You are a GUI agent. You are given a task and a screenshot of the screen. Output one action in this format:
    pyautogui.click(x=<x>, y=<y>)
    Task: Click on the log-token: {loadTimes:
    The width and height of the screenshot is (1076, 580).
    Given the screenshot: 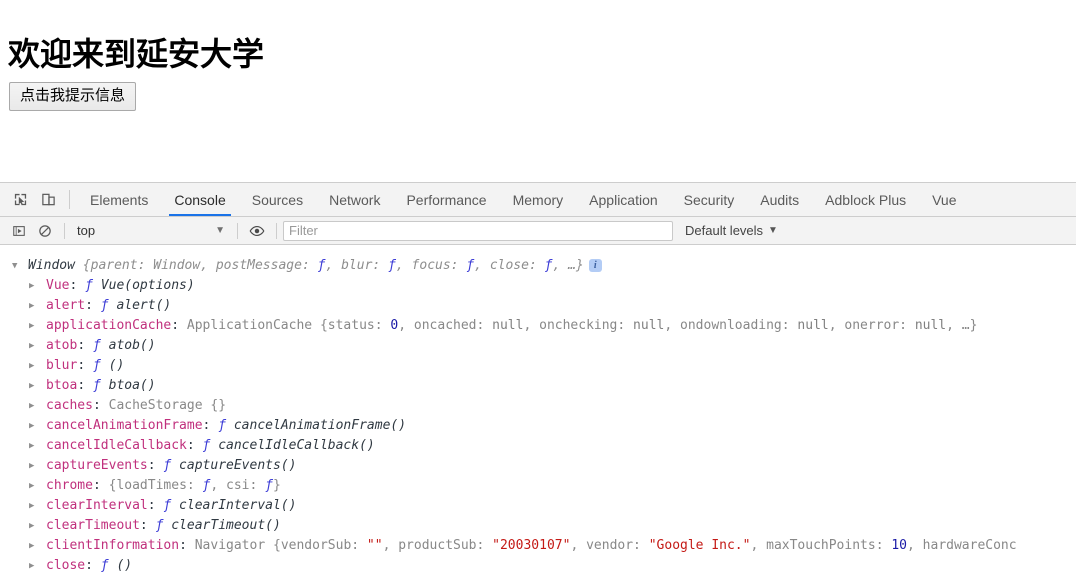 What is the action you would take?
    pyautogui.click(x=155, y=485)
    